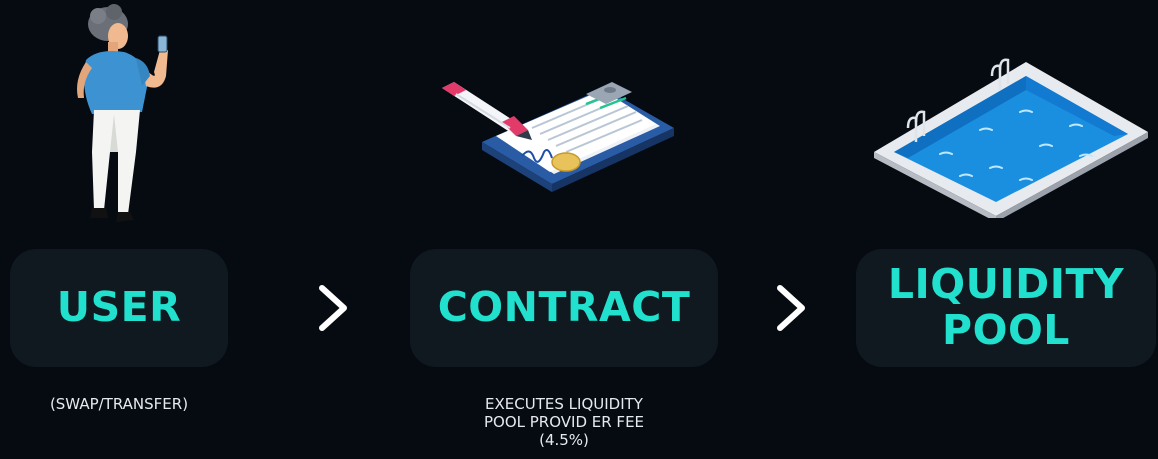 The width and height of the screenshot is (1158, 459). What do you see at coordinates (1011, 138) in the screenshot?
I see `swimming-pool-icon` at bounding box center [1011, 138].